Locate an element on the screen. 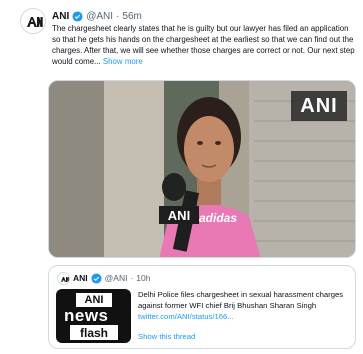 This screenshot has height=354, width=363. show-this-thread-link: Show this thread is located at coordinates (166, 336).